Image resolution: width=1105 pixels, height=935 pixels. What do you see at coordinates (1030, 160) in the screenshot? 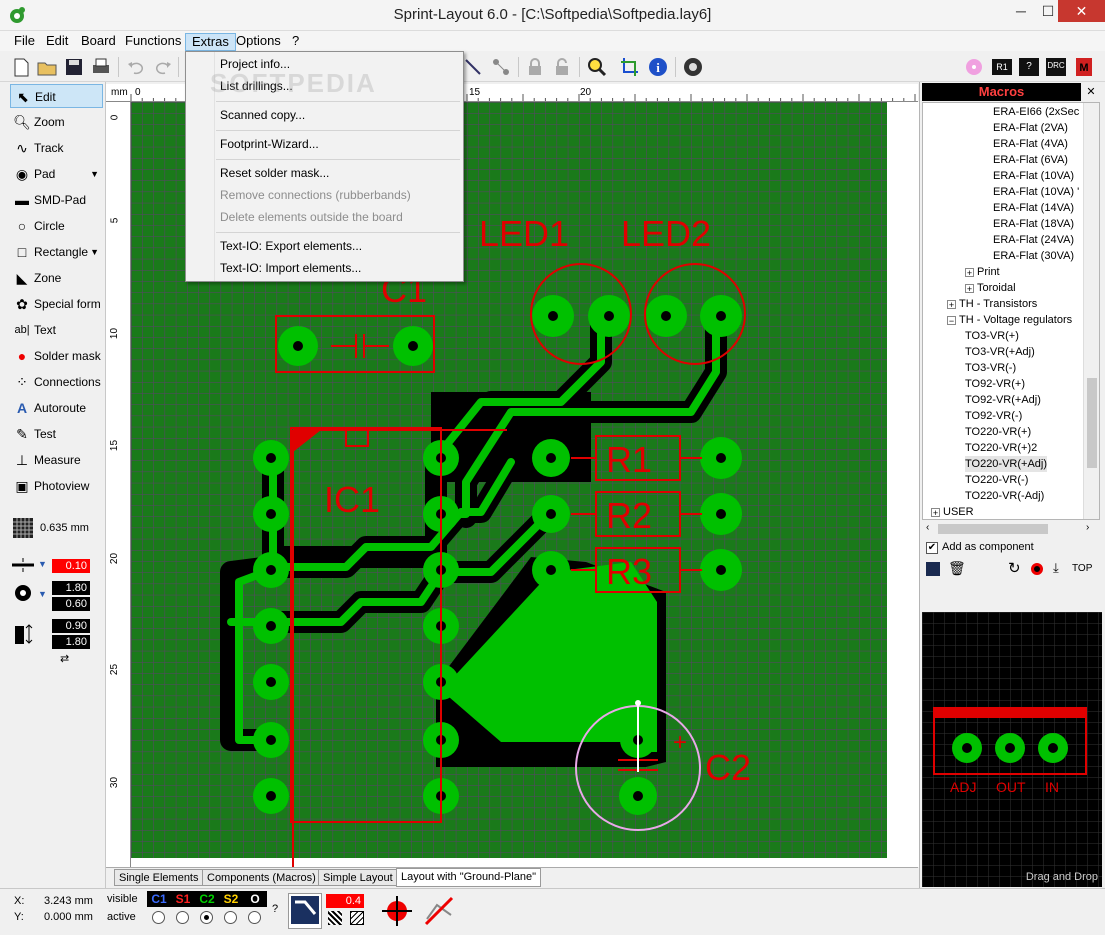
I see `tree-item: ERA-Flat (6VA)` at bounding box center [1030, 160].